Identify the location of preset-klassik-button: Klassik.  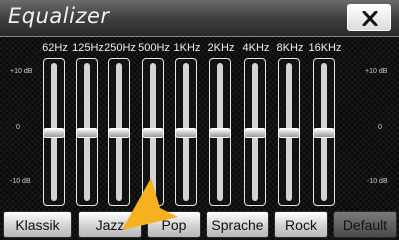
(37, 224).